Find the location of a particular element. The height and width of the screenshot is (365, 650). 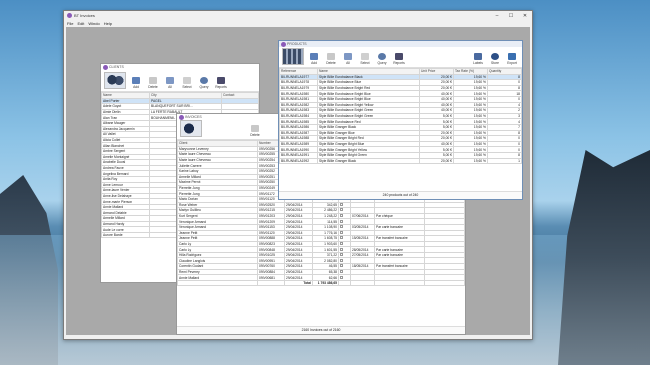

menu-edit: Edit is located at coordinates (80, 23).